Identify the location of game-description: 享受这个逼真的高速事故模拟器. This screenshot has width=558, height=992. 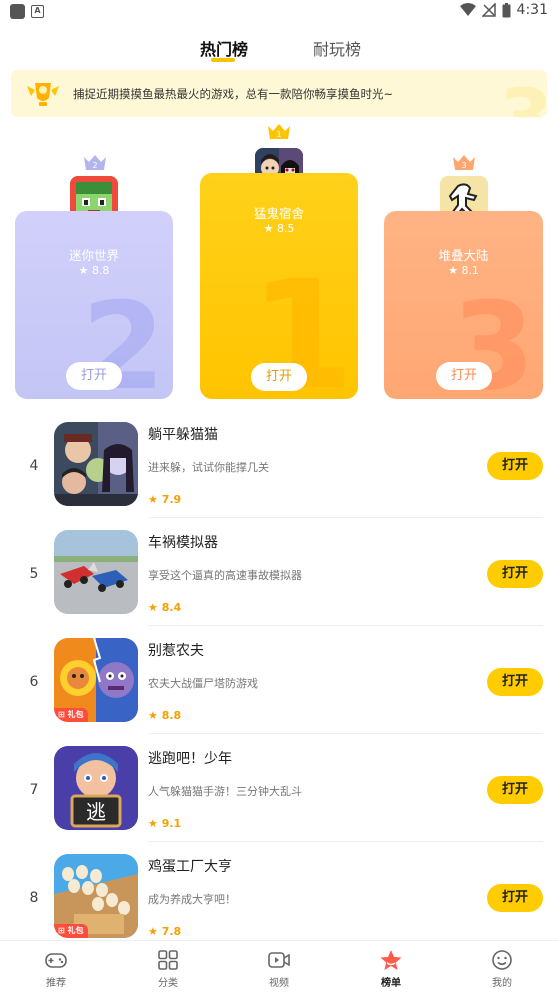
(225, 575).